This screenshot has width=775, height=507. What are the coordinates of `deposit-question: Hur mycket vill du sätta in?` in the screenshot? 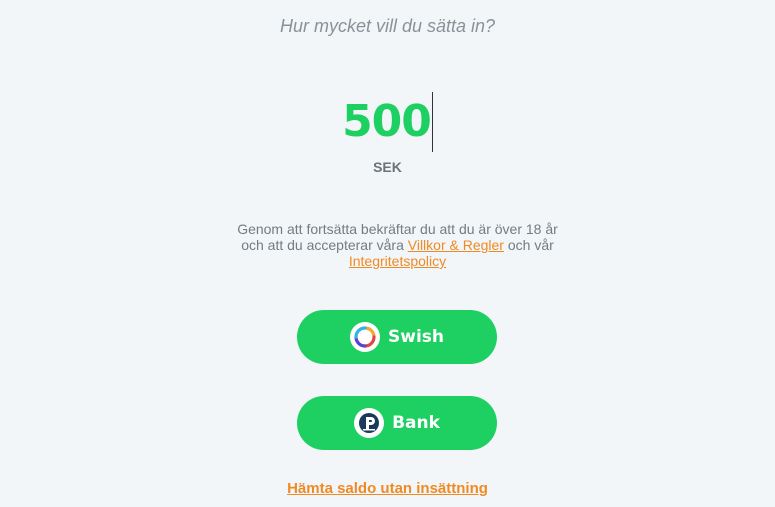 It's located at (387, 26).